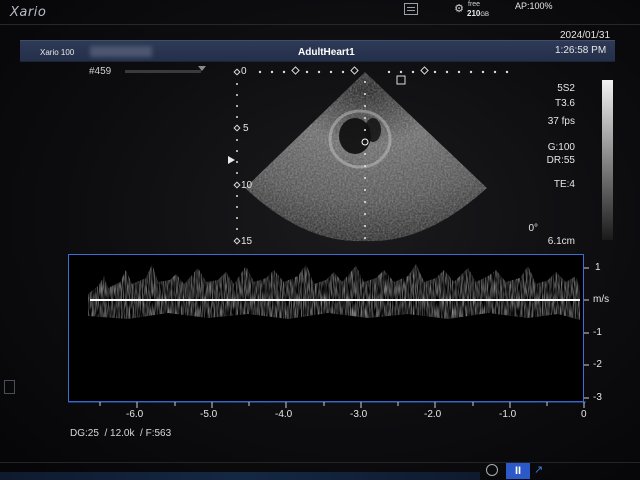 The height and width of the screenshot is (480, 640). Describe the element at coordinates (581, 50) in the screenshot. I see `exam-time: 1:26:58 PM` at that location.